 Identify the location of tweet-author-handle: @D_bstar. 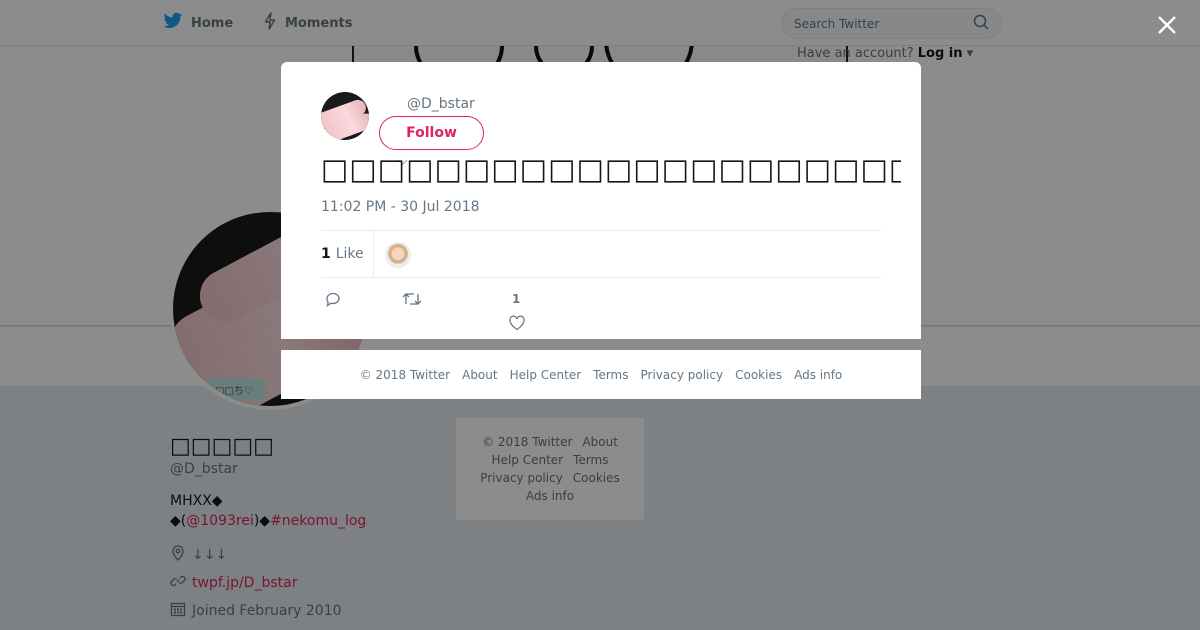
(441, 104).